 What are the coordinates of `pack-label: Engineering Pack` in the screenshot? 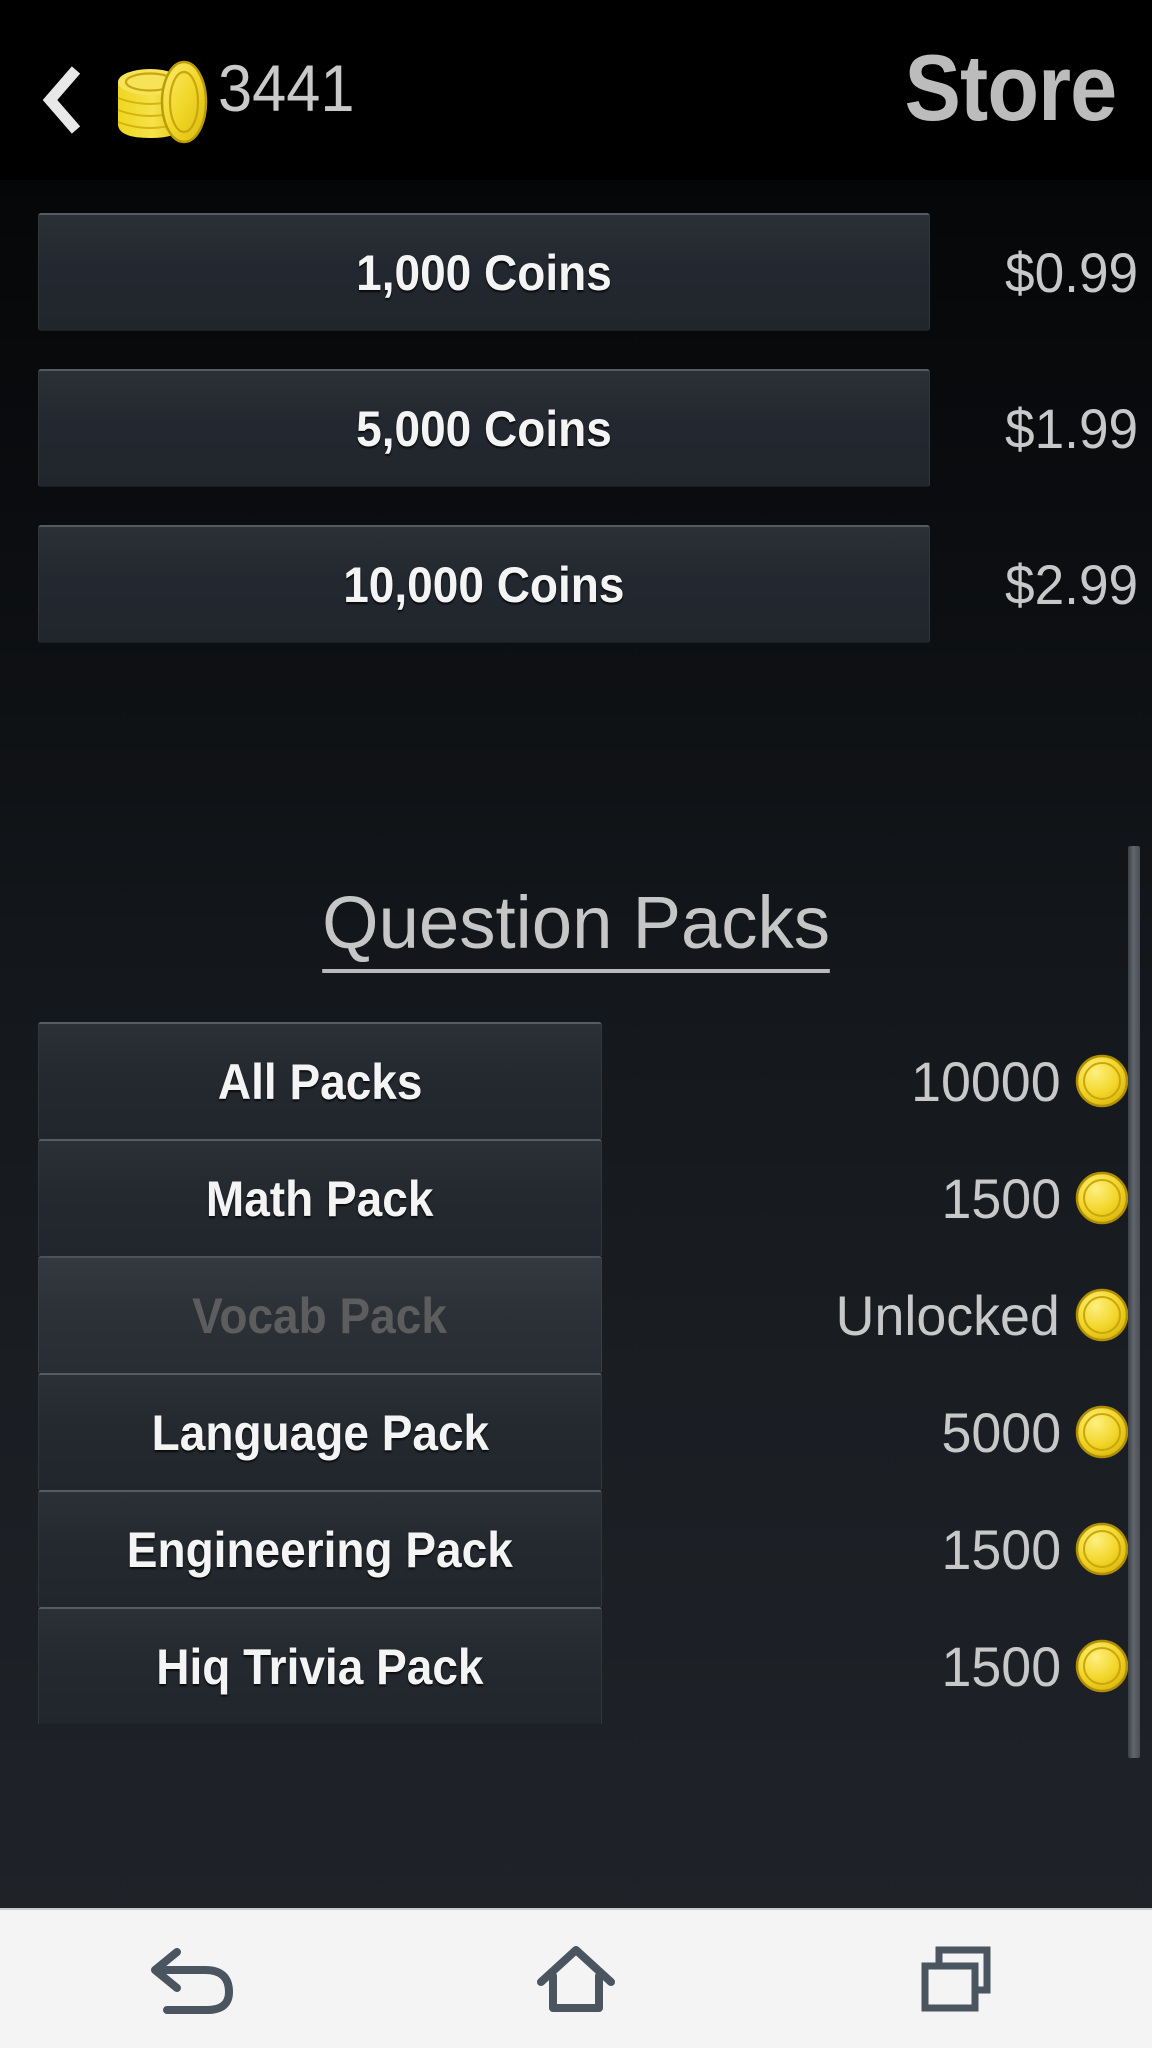 It's located at (320, 1549).